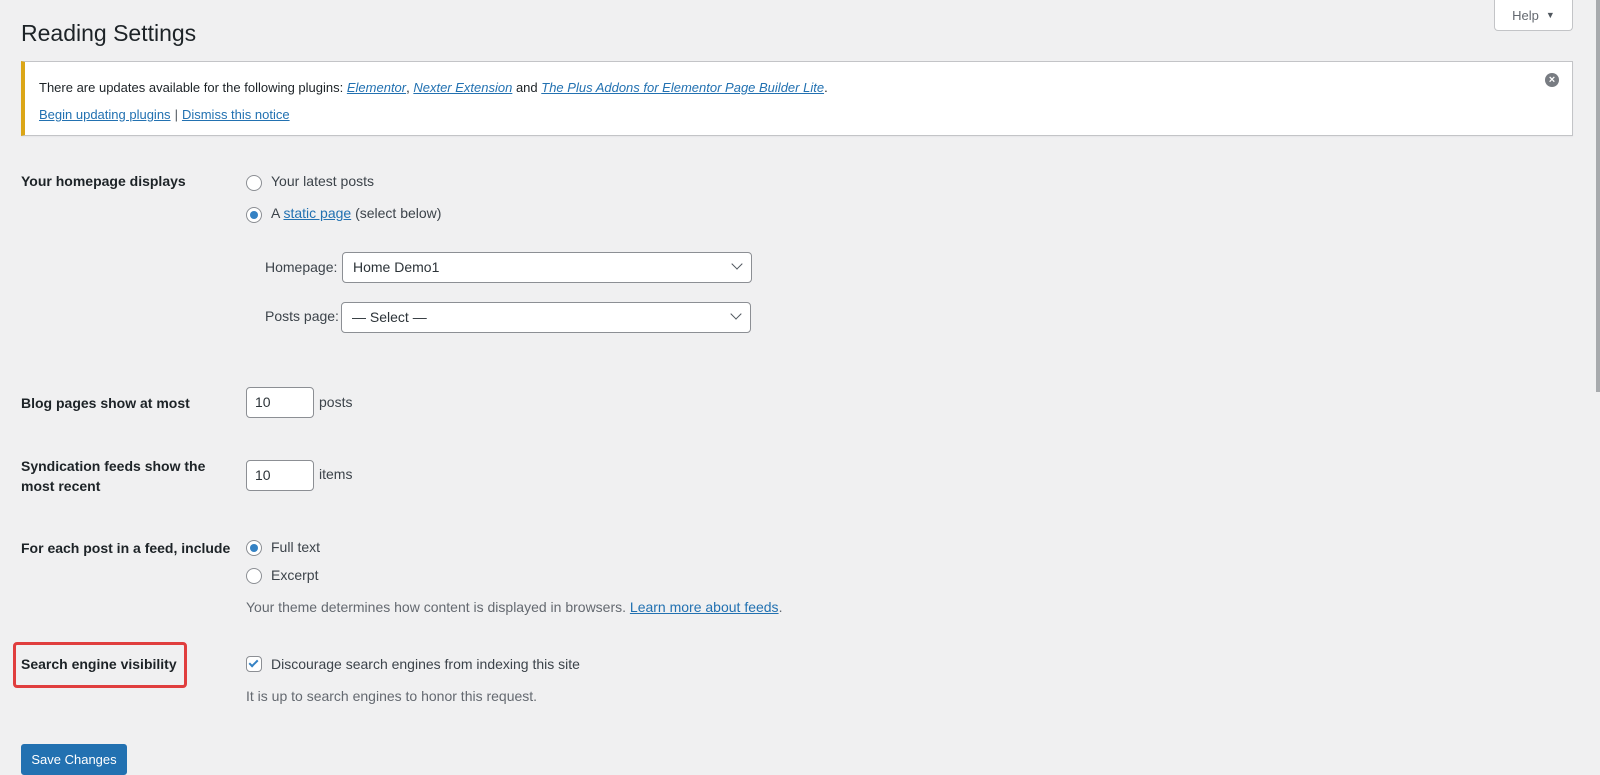 The width and height of the screenshot is (1600, 775). I want to click on checkmark-icon, so click(253, 662).